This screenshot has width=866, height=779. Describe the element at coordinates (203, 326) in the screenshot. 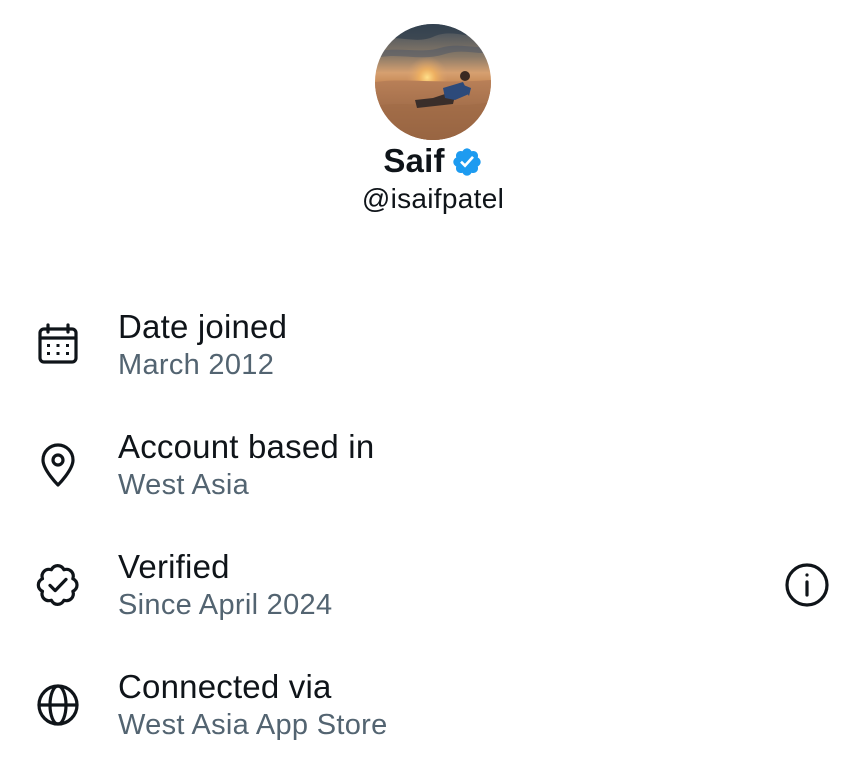

I see `row-title: Date joined` at that location.